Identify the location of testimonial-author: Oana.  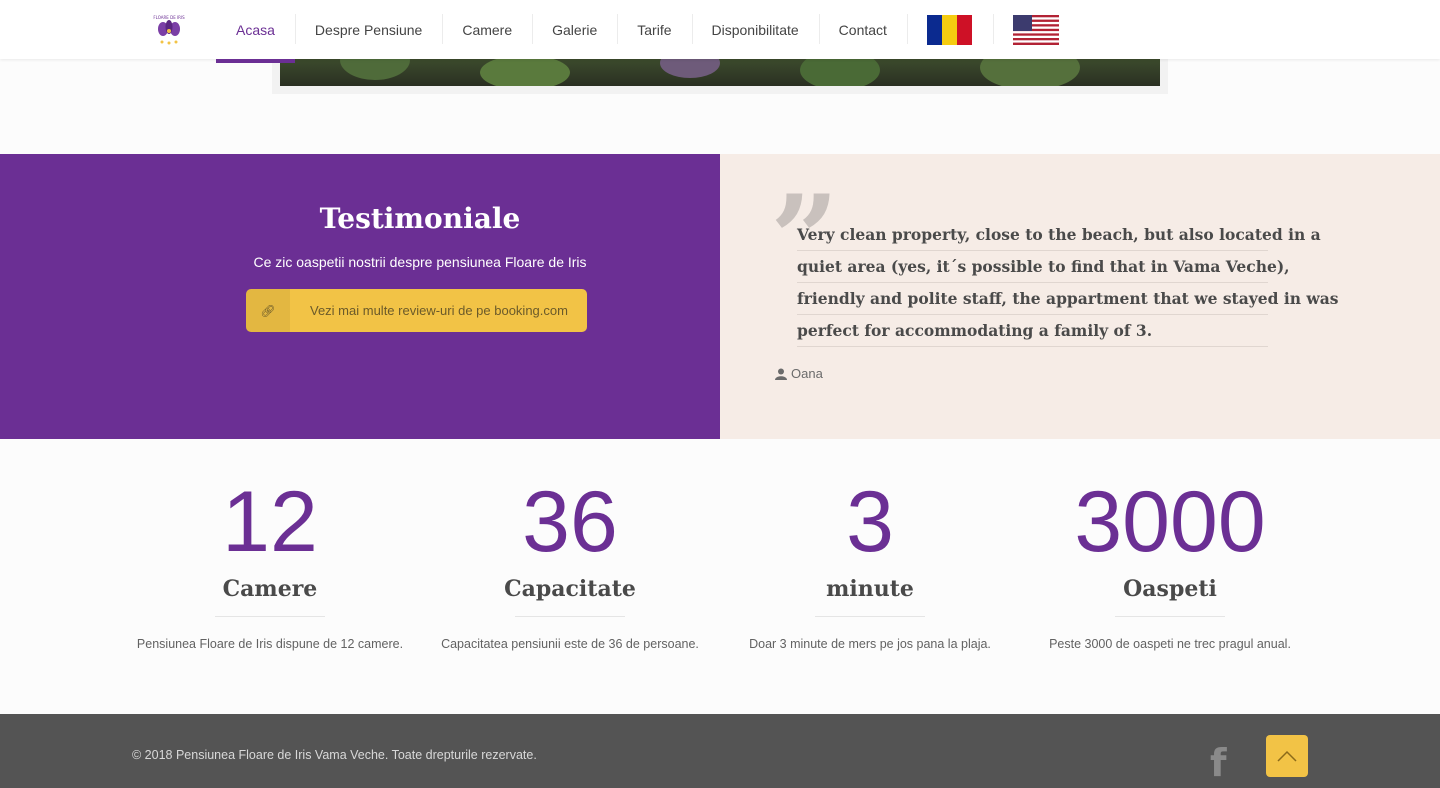
(799, 373).